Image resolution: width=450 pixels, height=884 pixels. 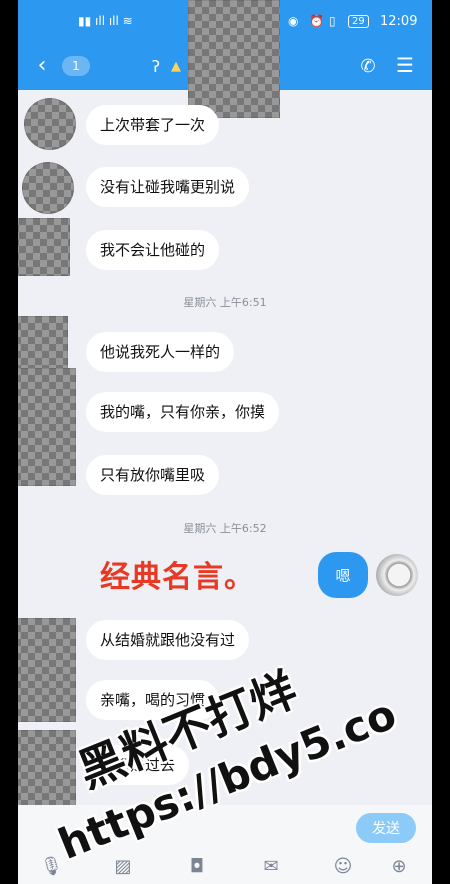 What do you see at coordinates (156, 66) in the screenshot?
I see `ear-icon: ʔ` at bounding box center [156, 66].